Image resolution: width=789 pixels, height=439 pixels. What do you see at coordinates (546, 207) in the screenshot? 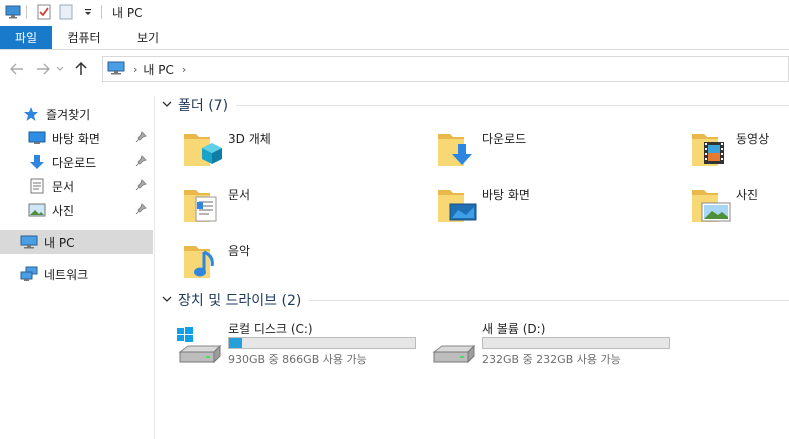
I see `folder-item-desktop: 바탕 화면` at bounding box center [546, 207].